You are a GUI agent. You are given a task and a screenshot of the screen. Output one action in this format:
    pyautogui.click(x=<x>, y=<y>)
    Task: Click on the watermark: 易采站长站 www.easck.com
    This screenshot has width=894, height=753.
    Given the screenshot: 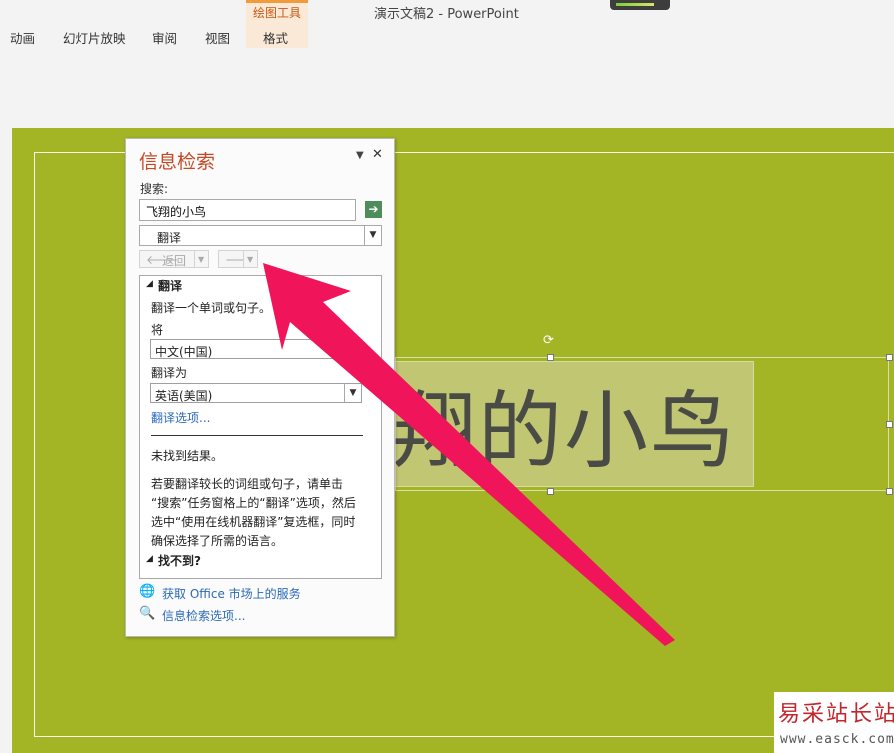 What is the action you would take?
    pyautogui.click(x=834, y=722)
    